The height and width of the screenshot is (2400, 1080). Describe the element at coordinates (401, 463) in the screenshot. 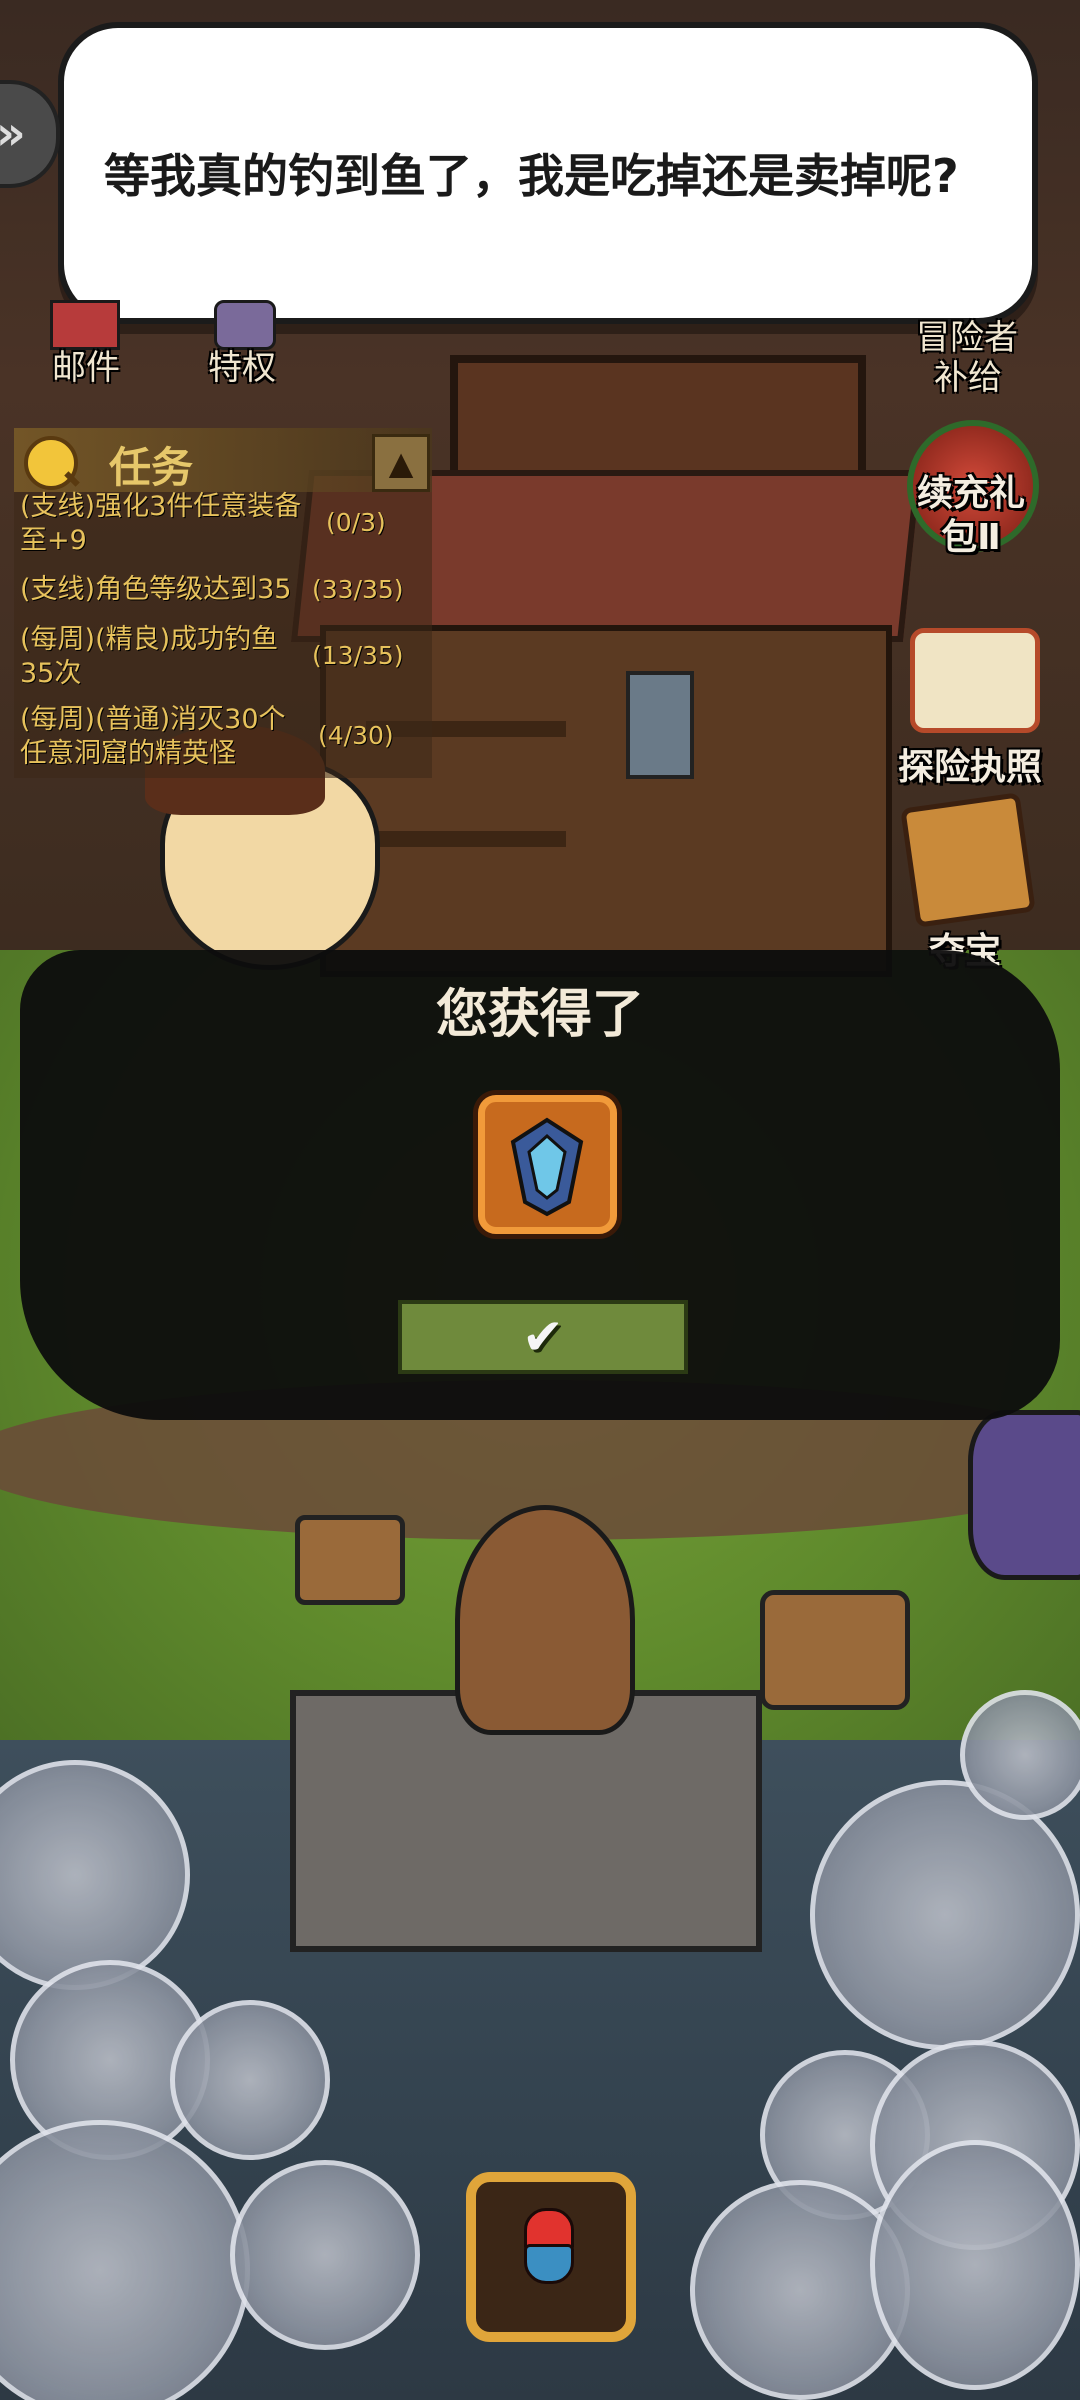

I see `collapse-up-icon: ▲` at that location.